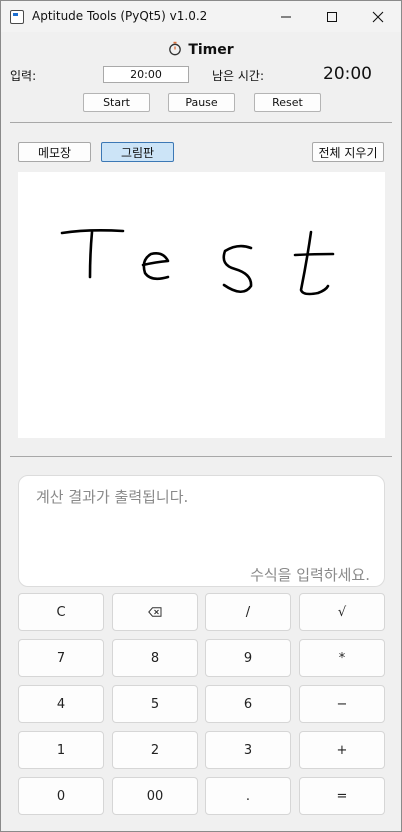  Describe the element at coordinates (342, 750) in the screenshot. I see `key-plus: +` at that location.